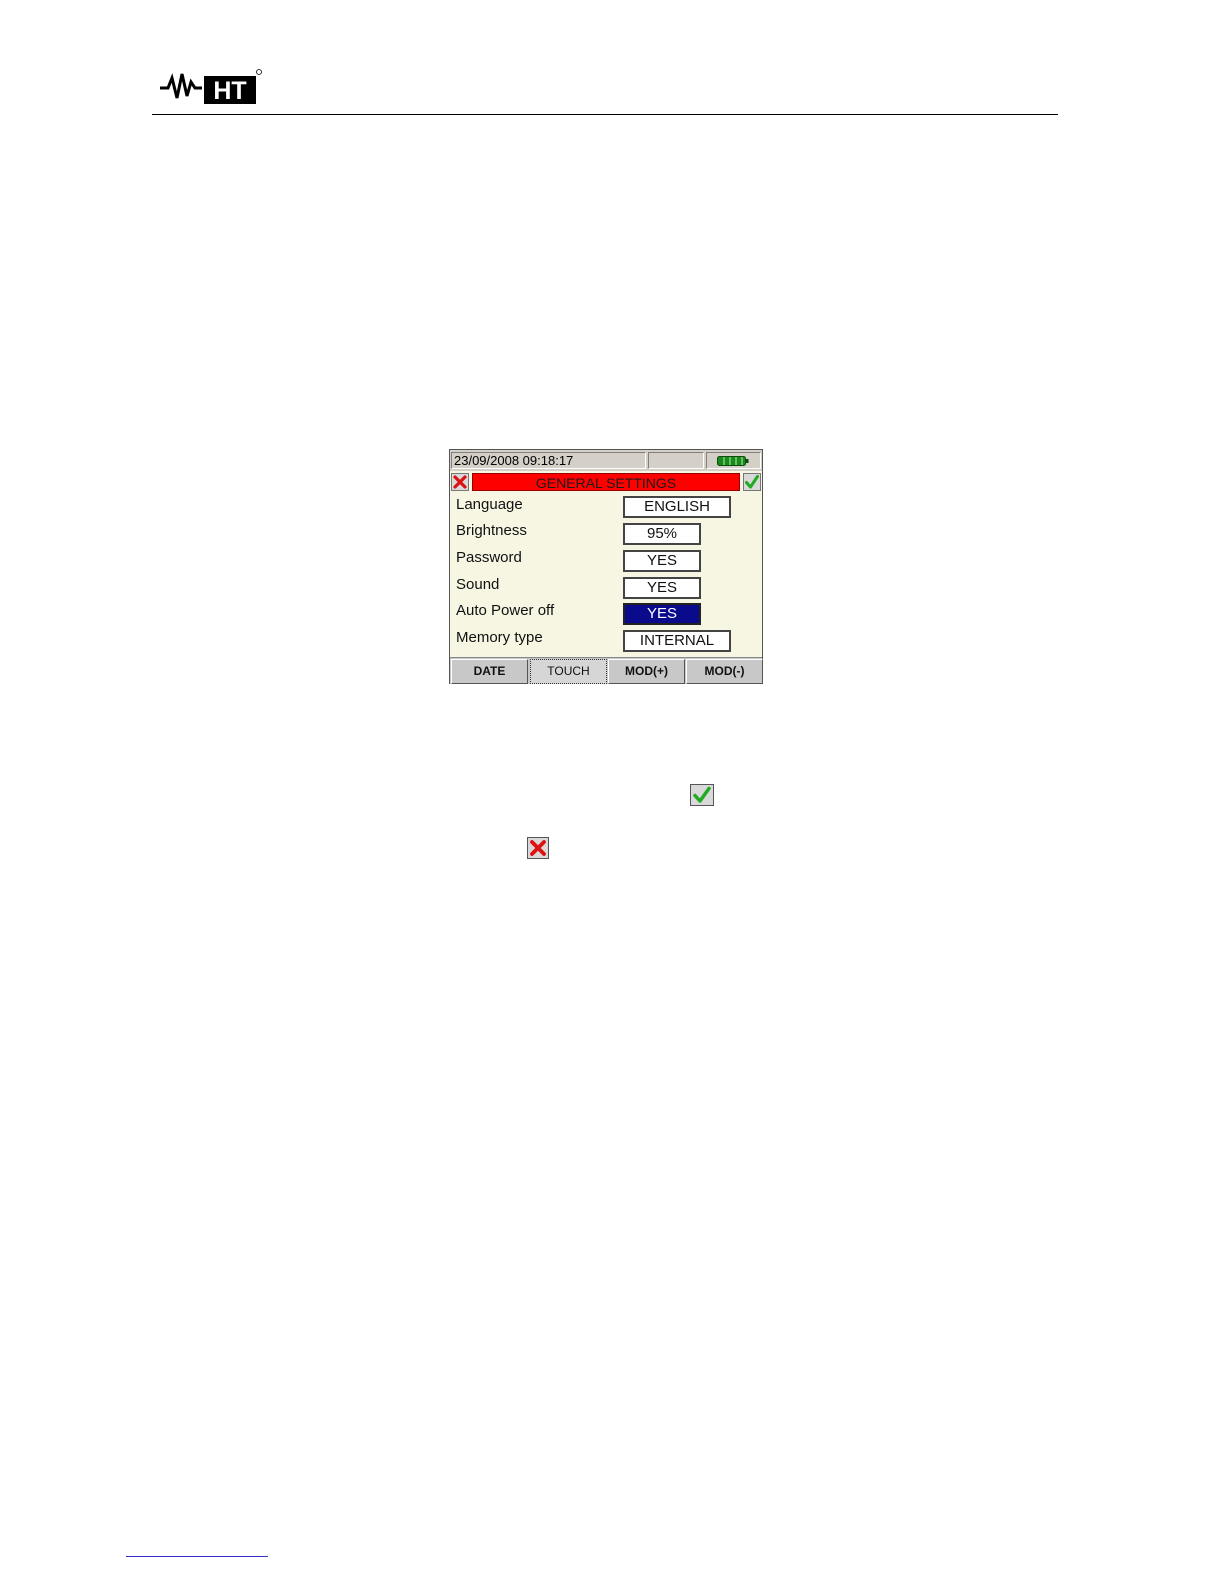  Describe the element at coordinates (568, 671) in the screenshot. I see `softkey-touch: TOUCH` at that location.